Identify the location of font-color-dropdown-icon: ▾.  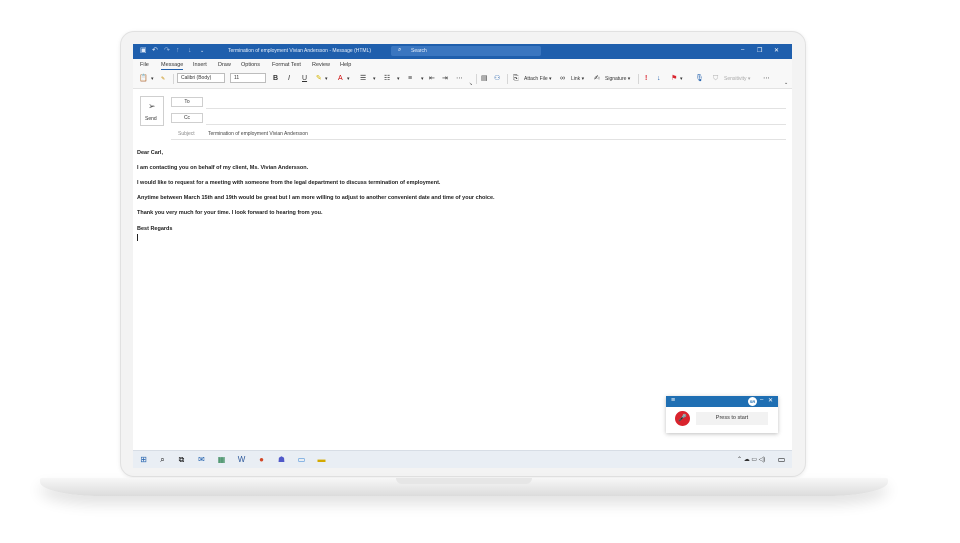
(348, 79).